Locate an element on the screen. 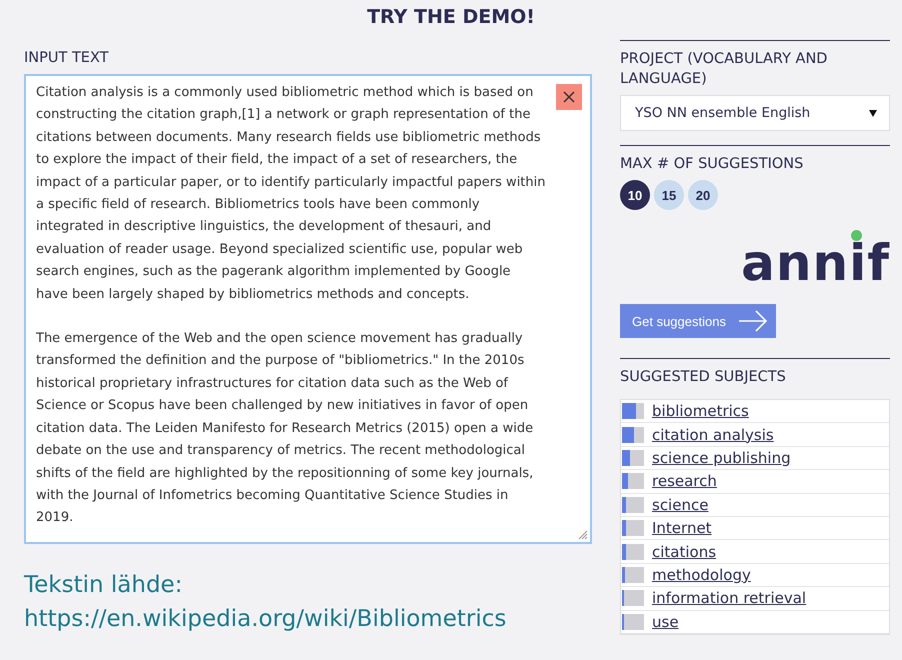 The width and height of the screenshot is (902, 660). clear-button is located at coordinates (569, 97).